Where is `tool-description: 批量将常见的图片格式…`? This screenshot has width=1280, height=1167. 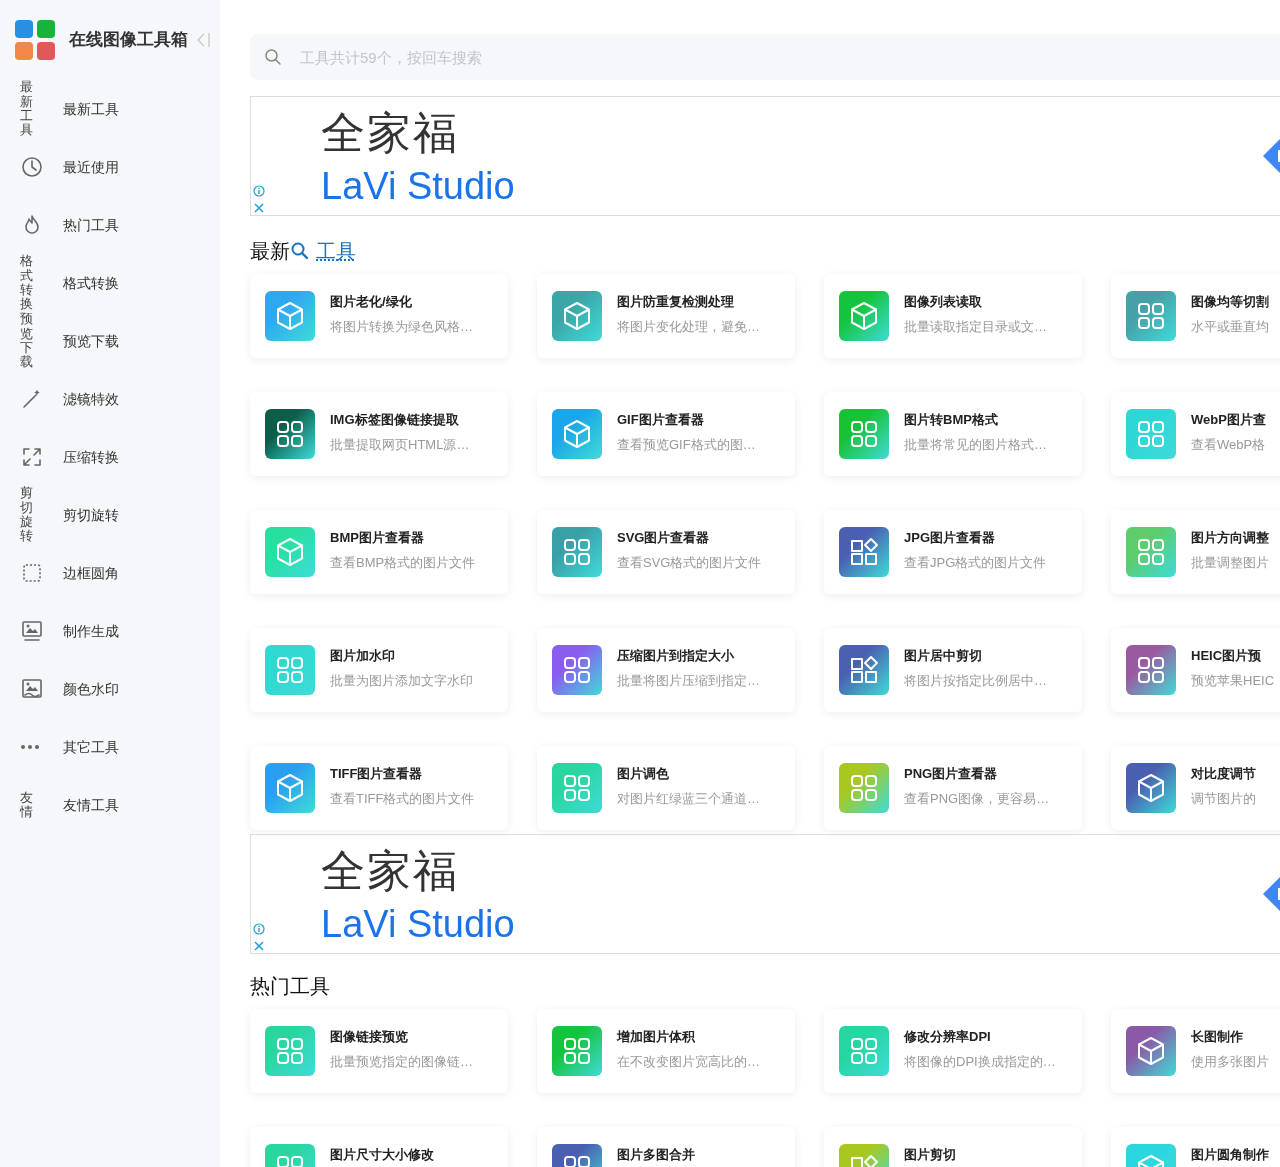
tool-description: 批量将常见的图片格式… is located at coordinates (975, 445).